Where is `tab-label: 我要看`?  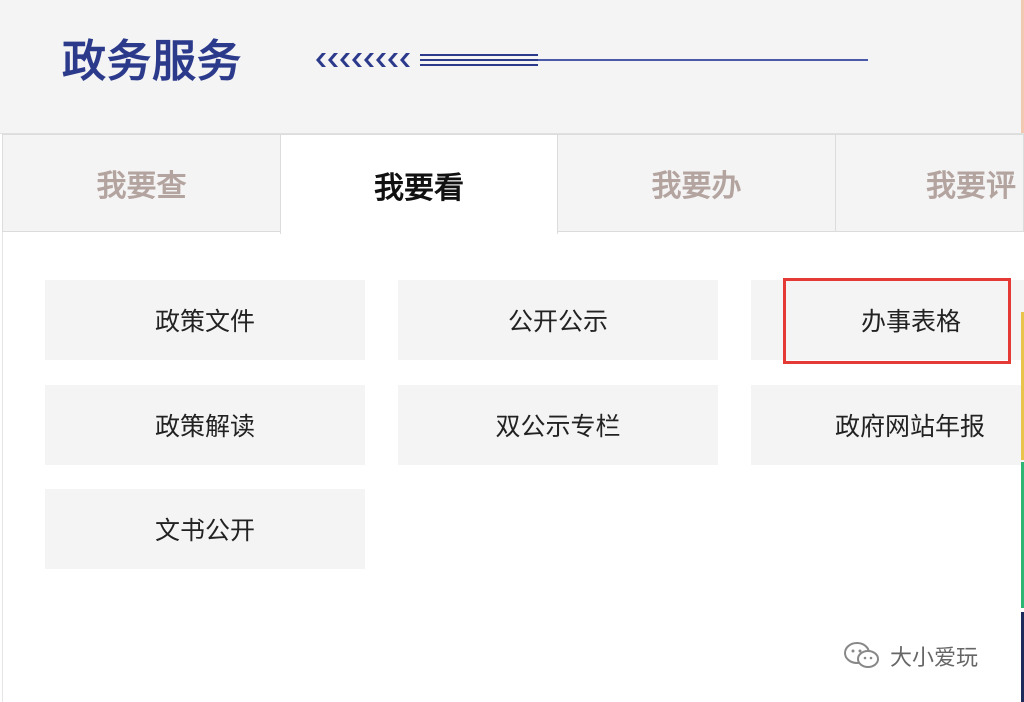
tab-label: 我要看 is located at coordinates (419, 188).